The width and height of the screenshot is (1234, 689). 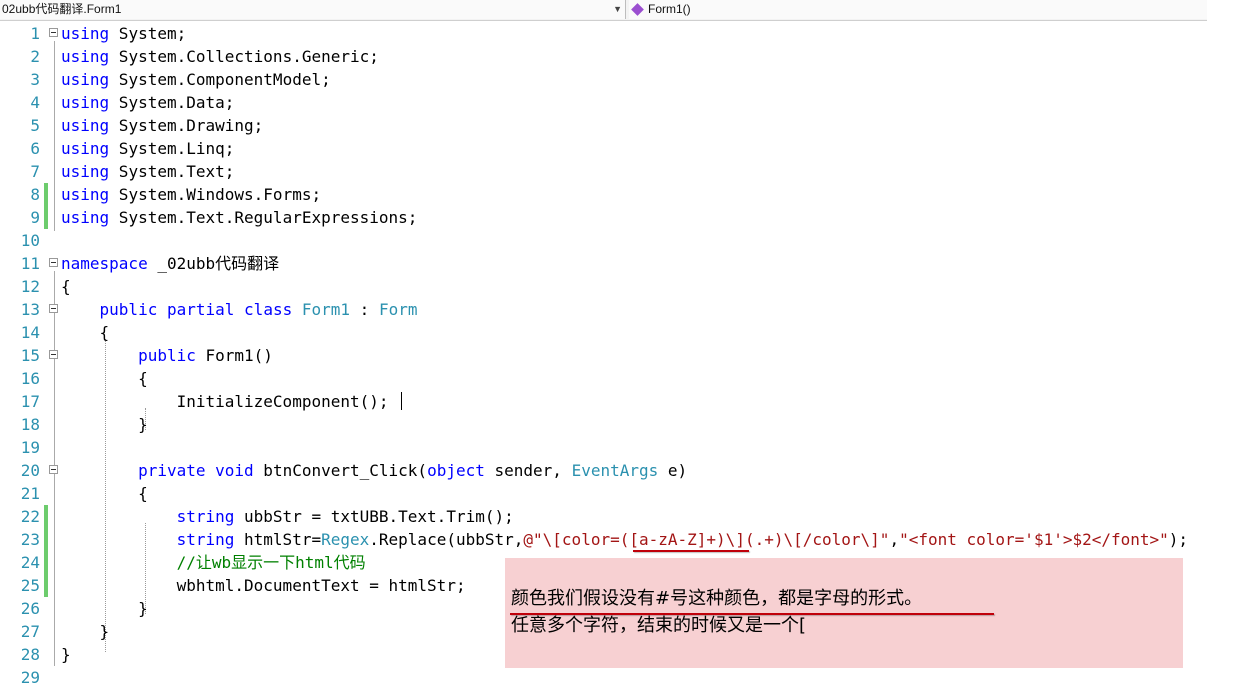 What do you see at coordinates (617, 56) in the screenshot?
I see `code-line: 2 using System.Collections.Generic;` at bounding box center [617, 56].